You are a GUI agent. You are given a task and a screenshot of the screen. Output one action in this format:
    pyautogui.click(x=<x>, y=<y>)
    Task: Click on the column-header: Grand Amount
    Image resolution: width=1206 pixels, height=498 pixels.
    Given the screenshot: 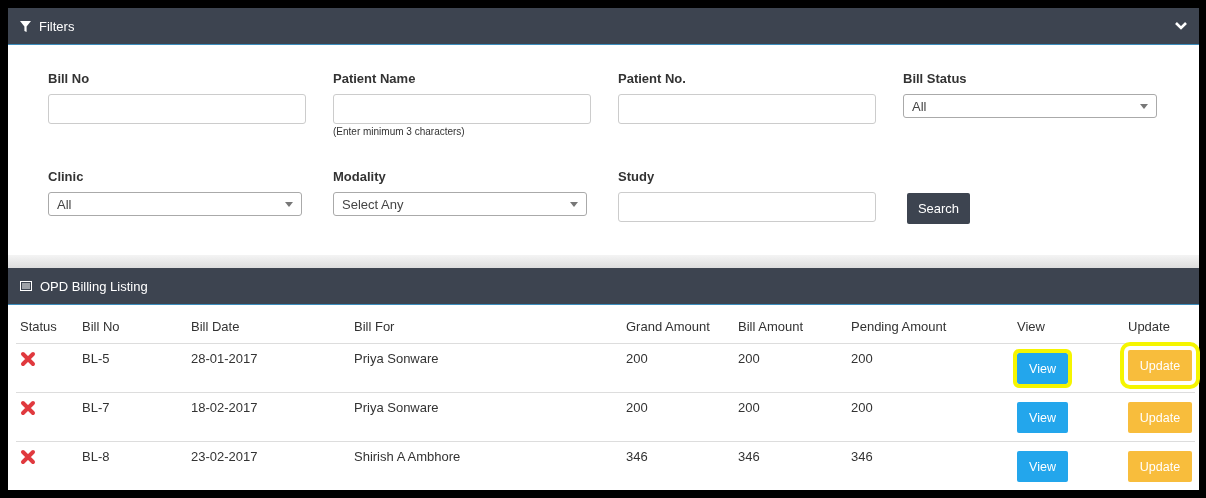 What is the action you would take?
    pyautogui.click(x=668, y=327)
    